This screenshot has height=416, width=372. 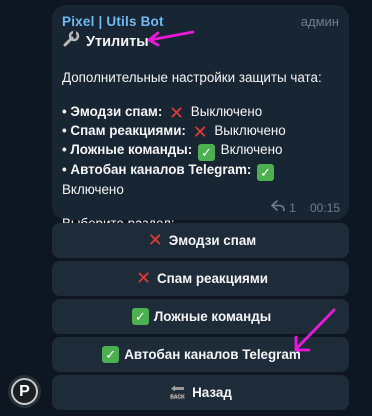 I want to click on status-label: • Эмодзи спам:, so click(x=112, y=111).